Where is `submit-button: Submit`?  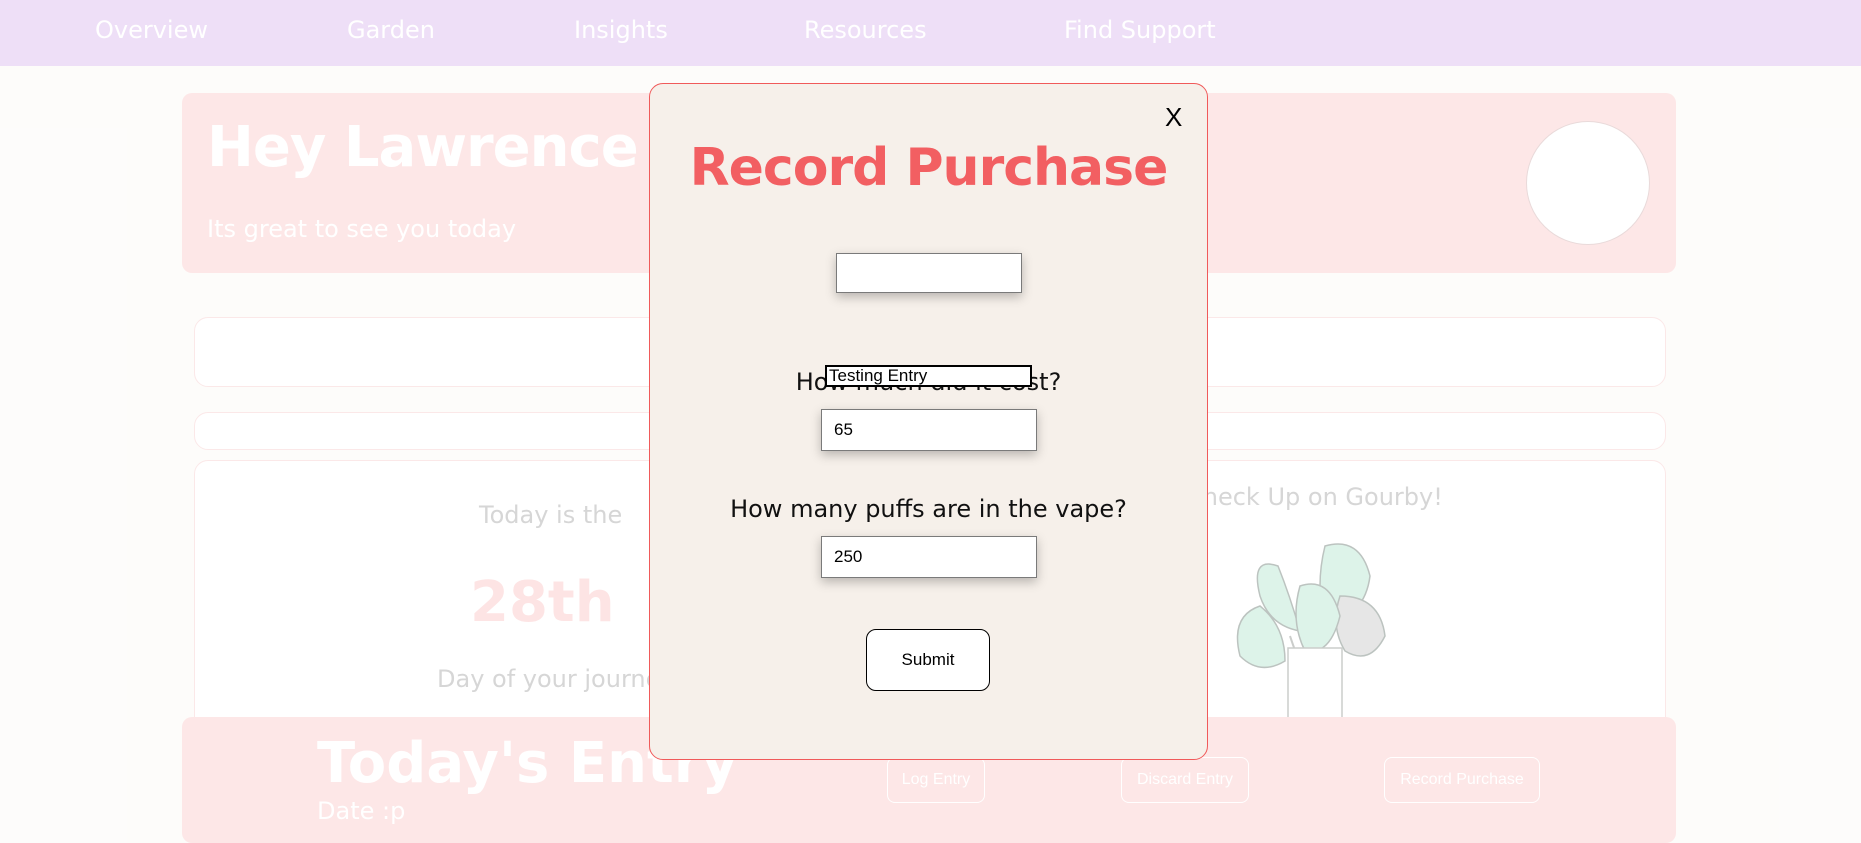
submit-button: Submit is located at coordinates (928, 660).